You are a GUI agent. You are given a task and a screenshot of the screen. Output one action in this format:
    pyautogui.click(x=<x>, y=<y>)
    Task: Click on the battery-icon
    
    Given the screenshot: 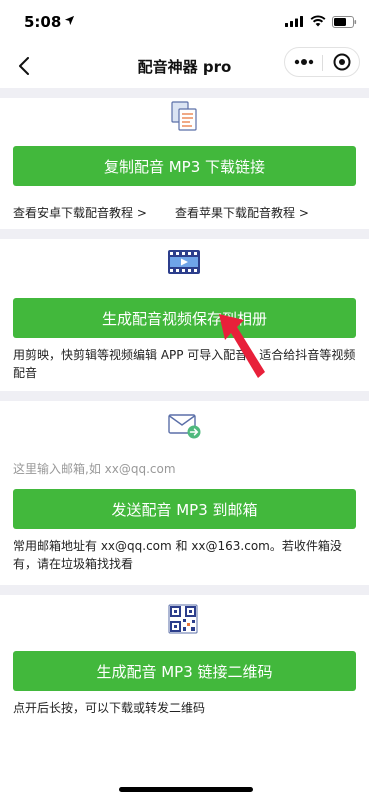 What is the action you would take?
    pyautogui.click(x=344, y=22)
    